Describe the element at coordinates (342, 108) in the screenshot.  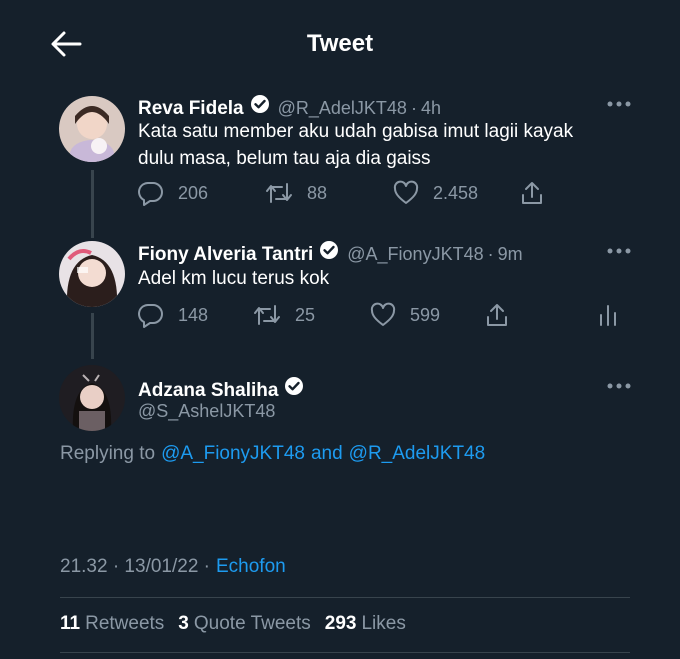
I see `author-handle: @R_AdelJKT48` at that location.